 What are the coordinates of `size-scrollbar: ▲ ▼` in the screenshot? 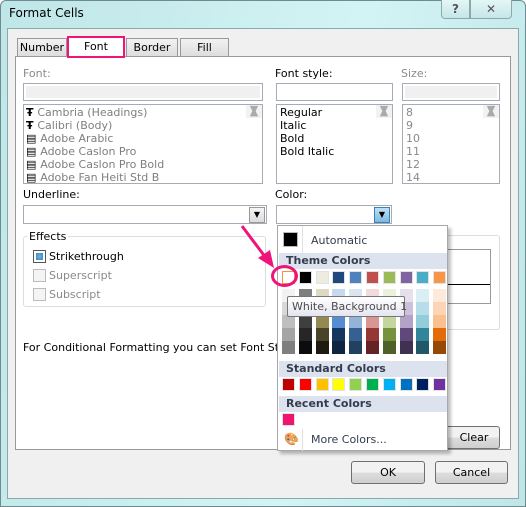 It's located at (491, 110).